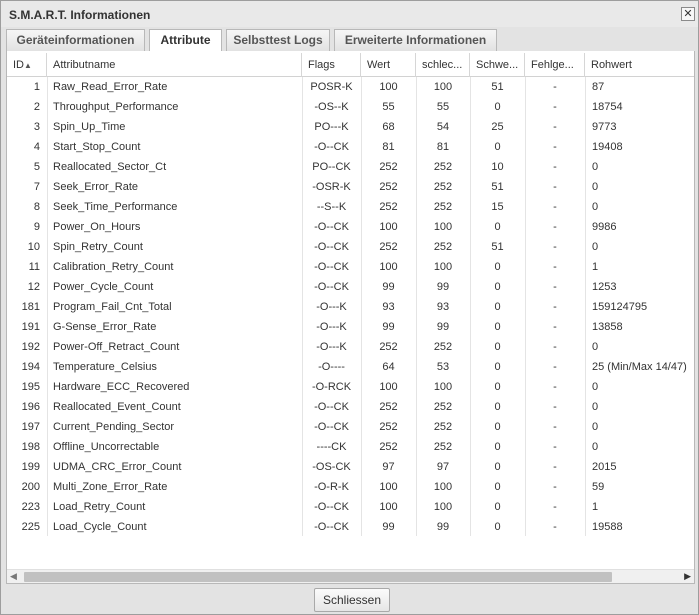  Describe the element at coordinates (388, 327) in the screenshot. I see `cell-wert: 99` at that location.